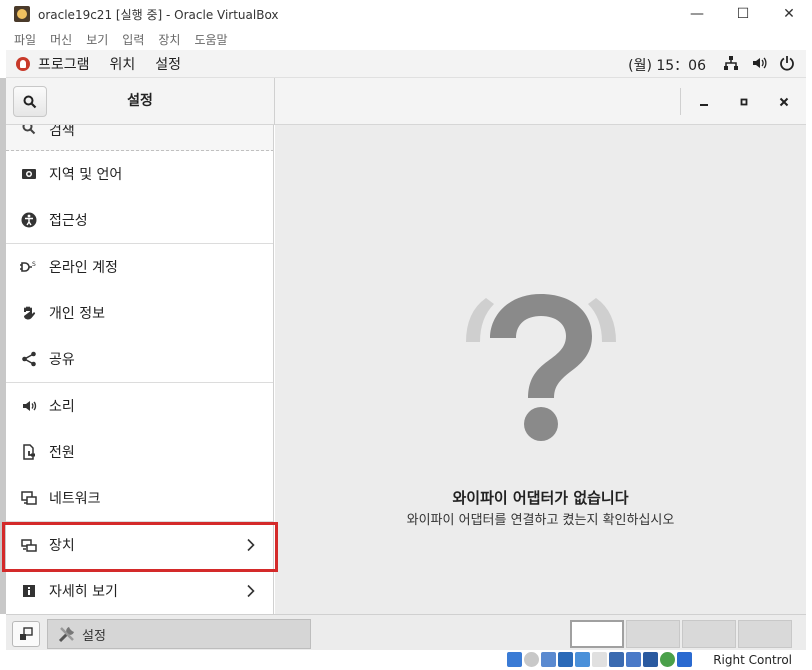  I want to click on menu-machine: 머신, so click(61, 39).